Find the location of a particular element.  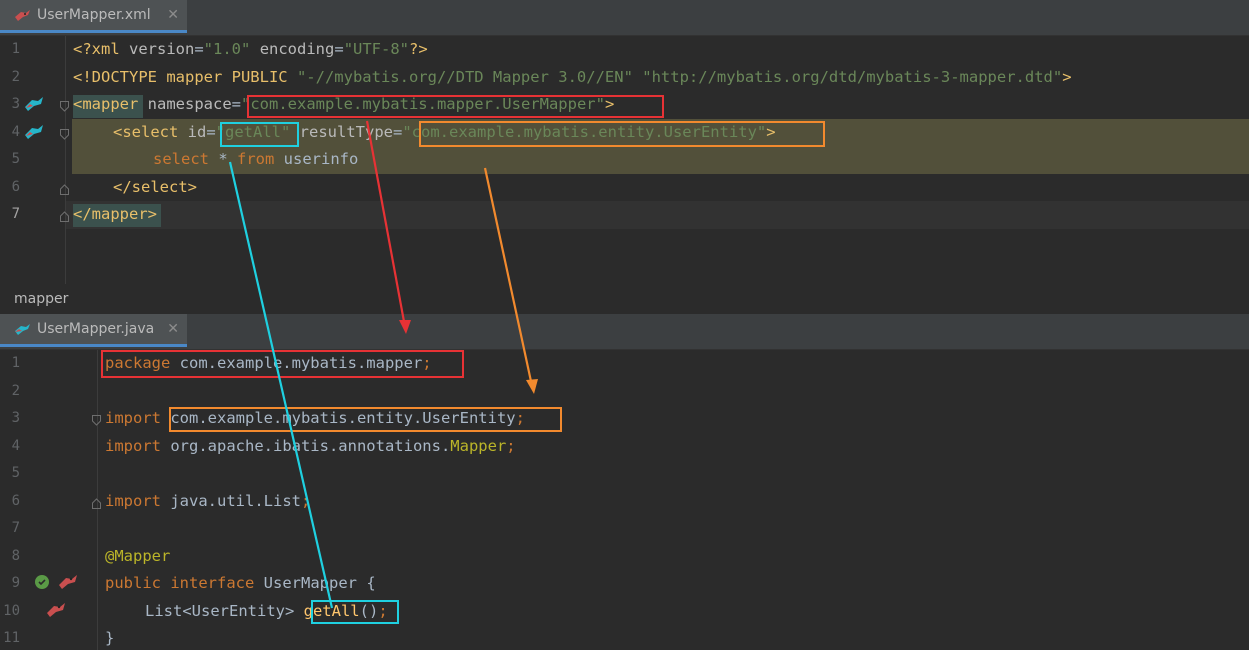

code-line: select * from userinfo is located at coordinates (256, 159).